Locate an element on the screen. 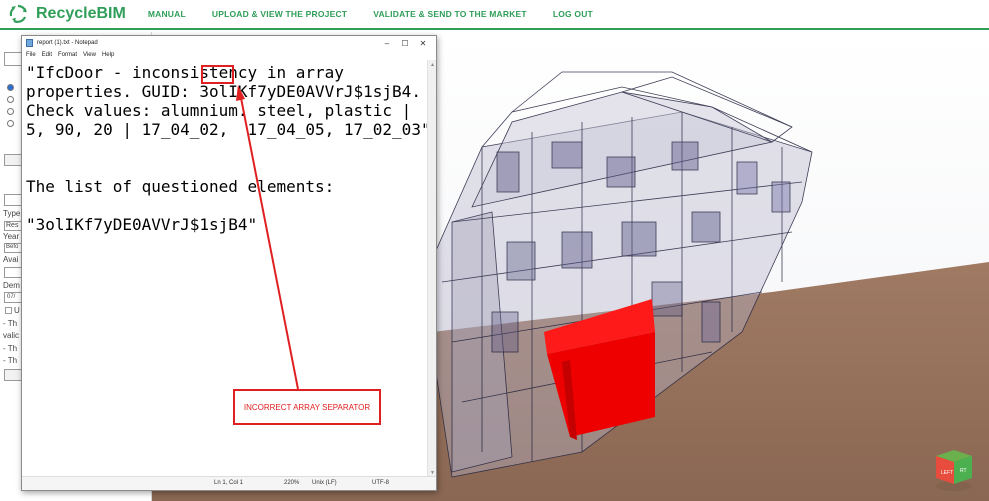  menu-help: Help is located at coordinates (108, 55).